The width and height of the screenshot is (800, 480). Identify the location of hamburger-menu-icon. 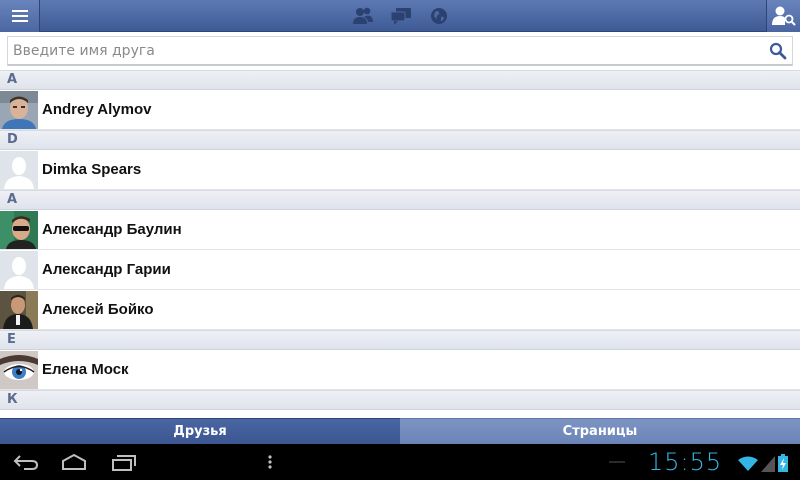
(19, 16).